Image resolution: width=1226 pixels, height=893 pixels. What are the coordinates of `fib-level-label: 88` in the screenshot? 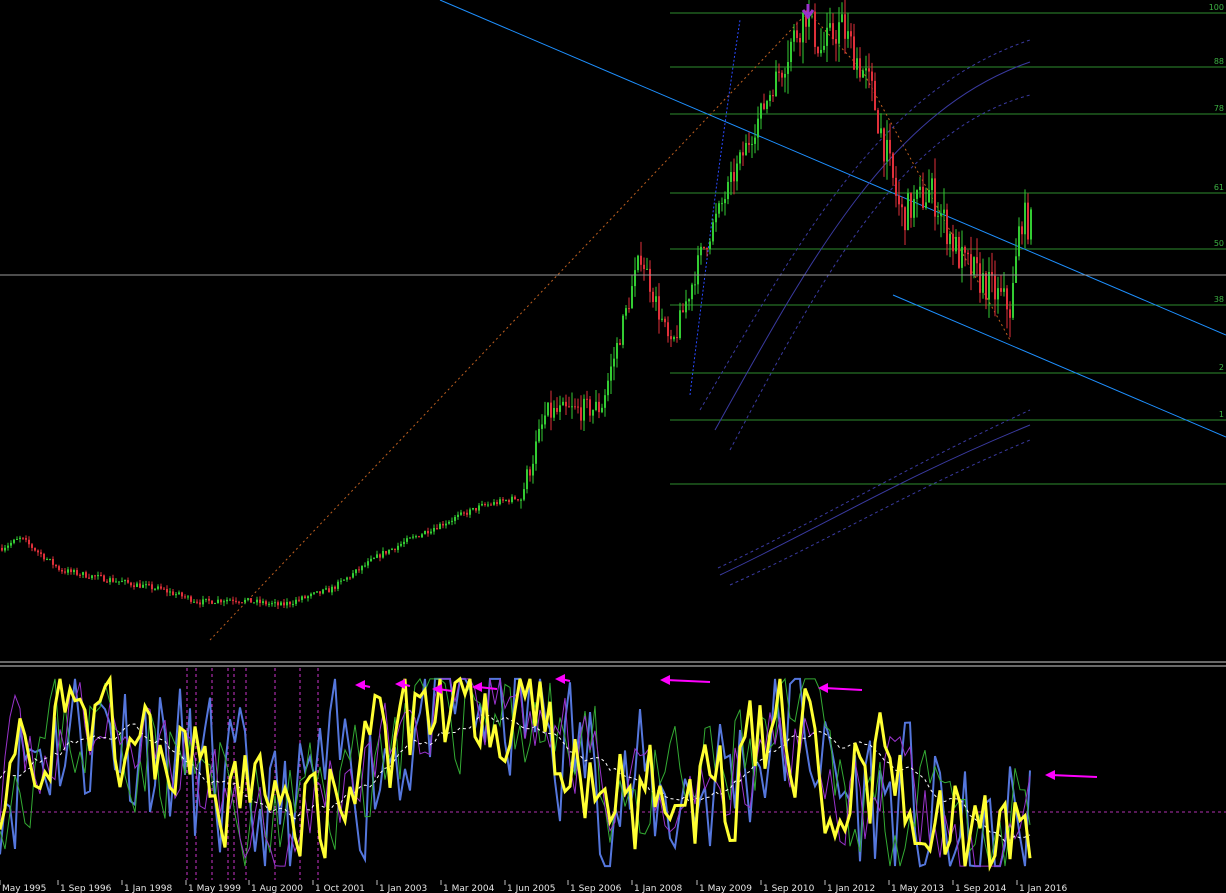 It's located at (1219, 61).